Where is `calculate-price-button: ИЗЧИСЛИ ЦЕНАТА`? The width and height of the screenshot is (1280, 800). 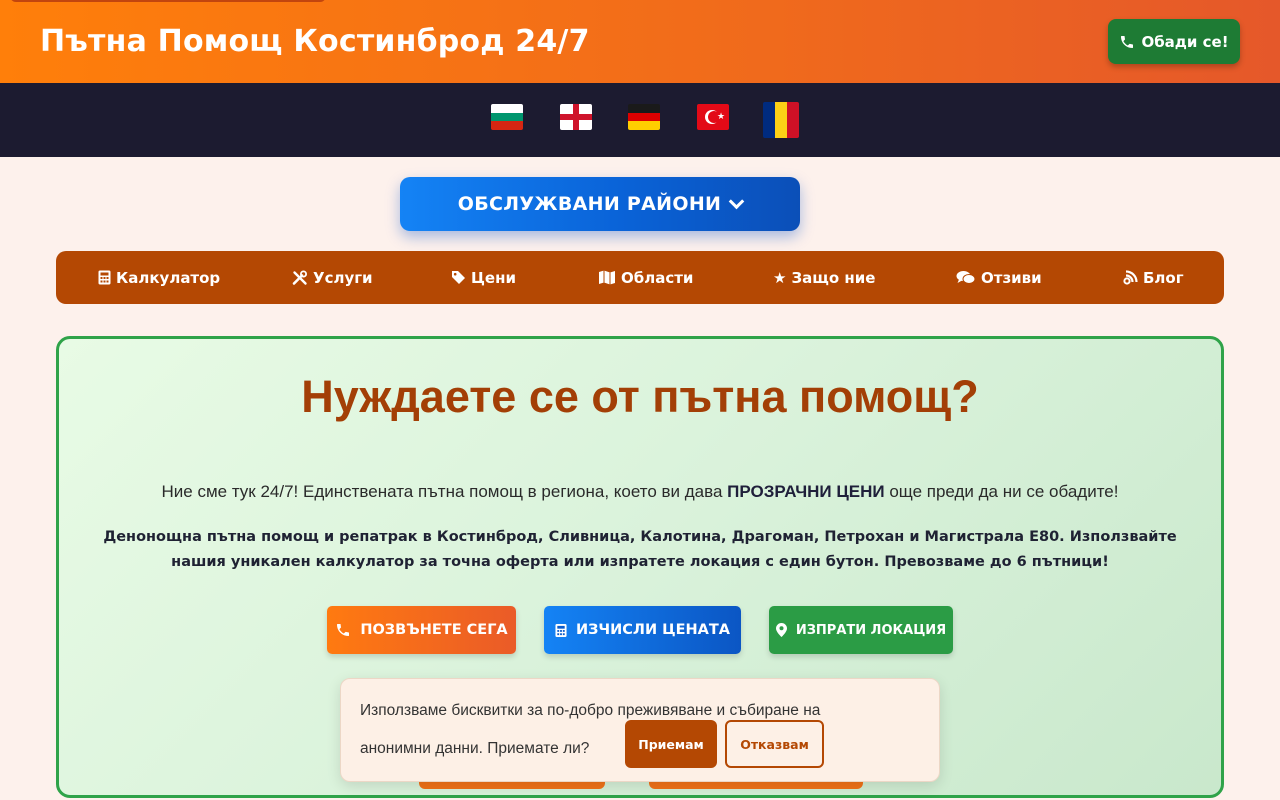
calculate-price-button: ИЗЧИСЛИ ЦЕНАТА is located at coordinates (642, 630).